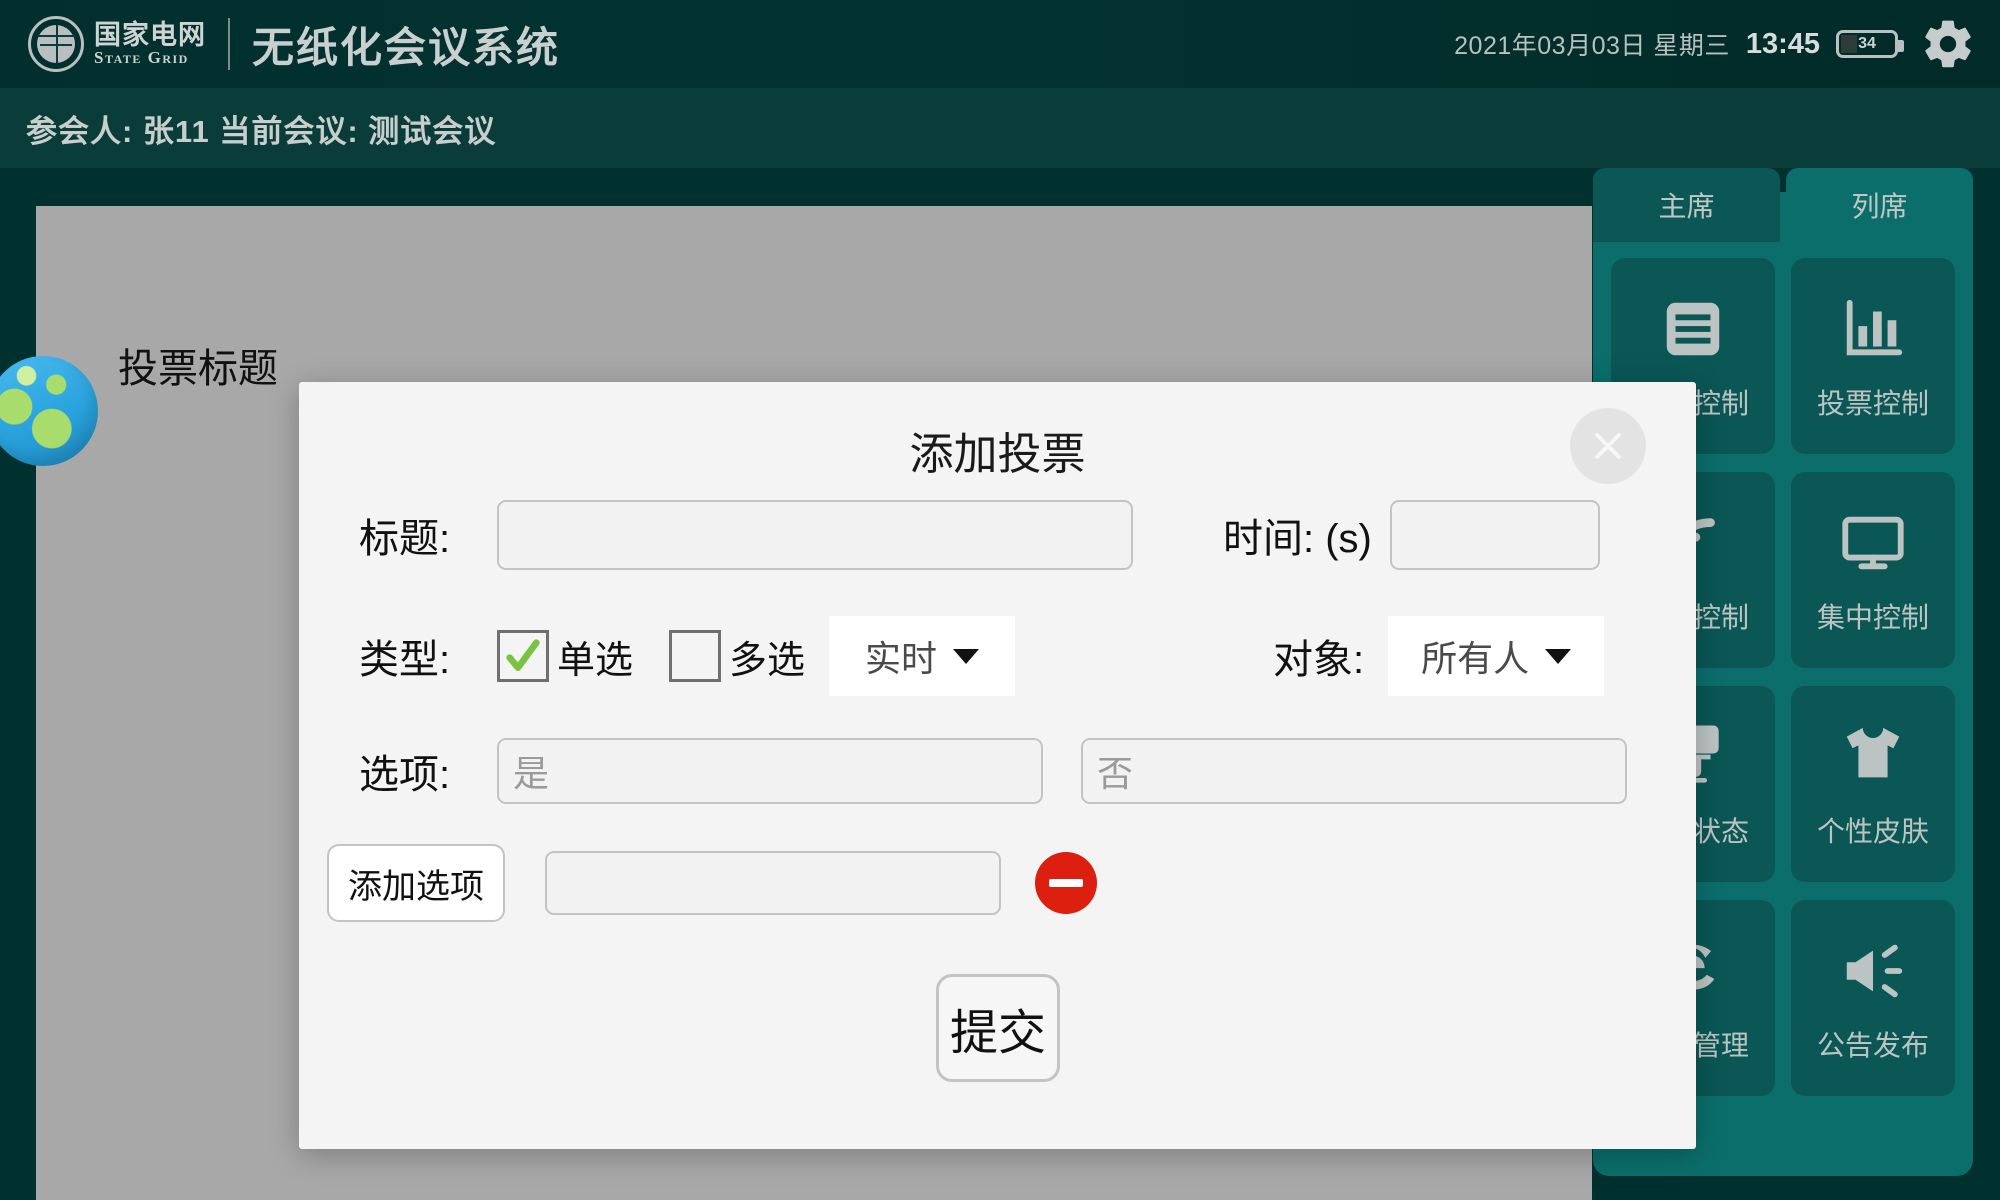 This screenshot has height=1200, width=2000. What do you see at coordinates (1494, 535) in the screenshot?
I see `time-input` at bounding box center [1494, 535].